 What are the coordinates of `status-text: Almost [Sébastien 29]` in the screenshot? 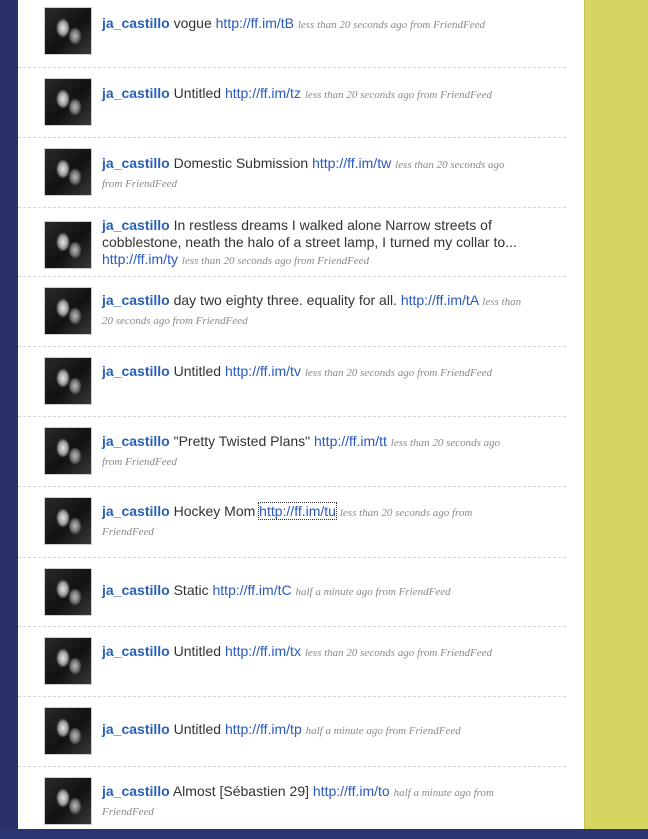 It's located at (241, 791).